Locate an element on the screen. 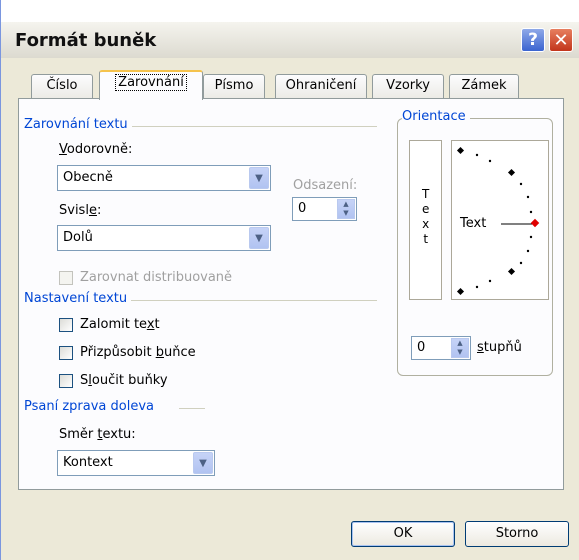 The width and height of the screenshot is (579, 560). vertical-text-sample: T e x t is located at coordinates (426, 216).